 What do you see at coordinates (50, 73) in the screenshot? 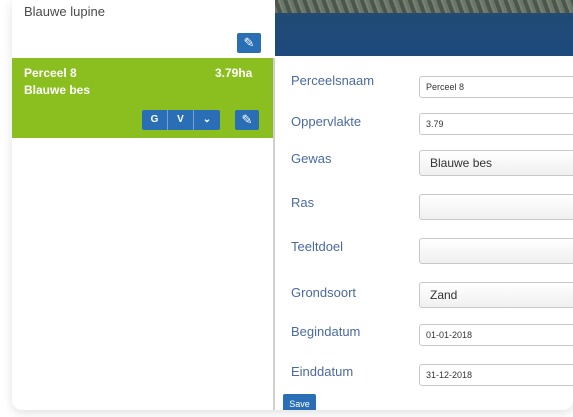
I see `parcel-name: Perceel 8` at bounding box center [50, 73].